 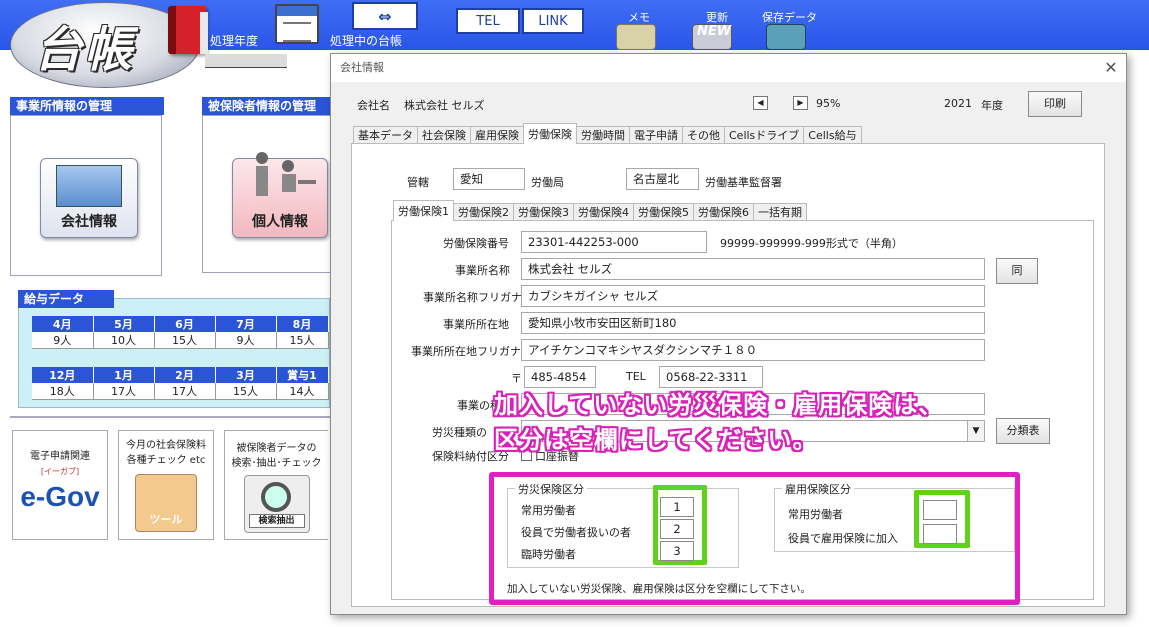 I want to click on tools-title-2: 各種チェック etc, so click(x=166, y=460).